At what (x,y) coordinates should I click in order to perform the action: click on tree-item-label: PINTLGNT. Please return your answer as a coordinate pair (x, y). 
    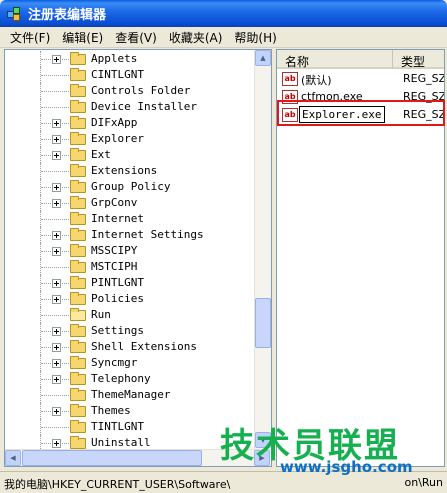
    Looking at the image, I should click on (117, 282).